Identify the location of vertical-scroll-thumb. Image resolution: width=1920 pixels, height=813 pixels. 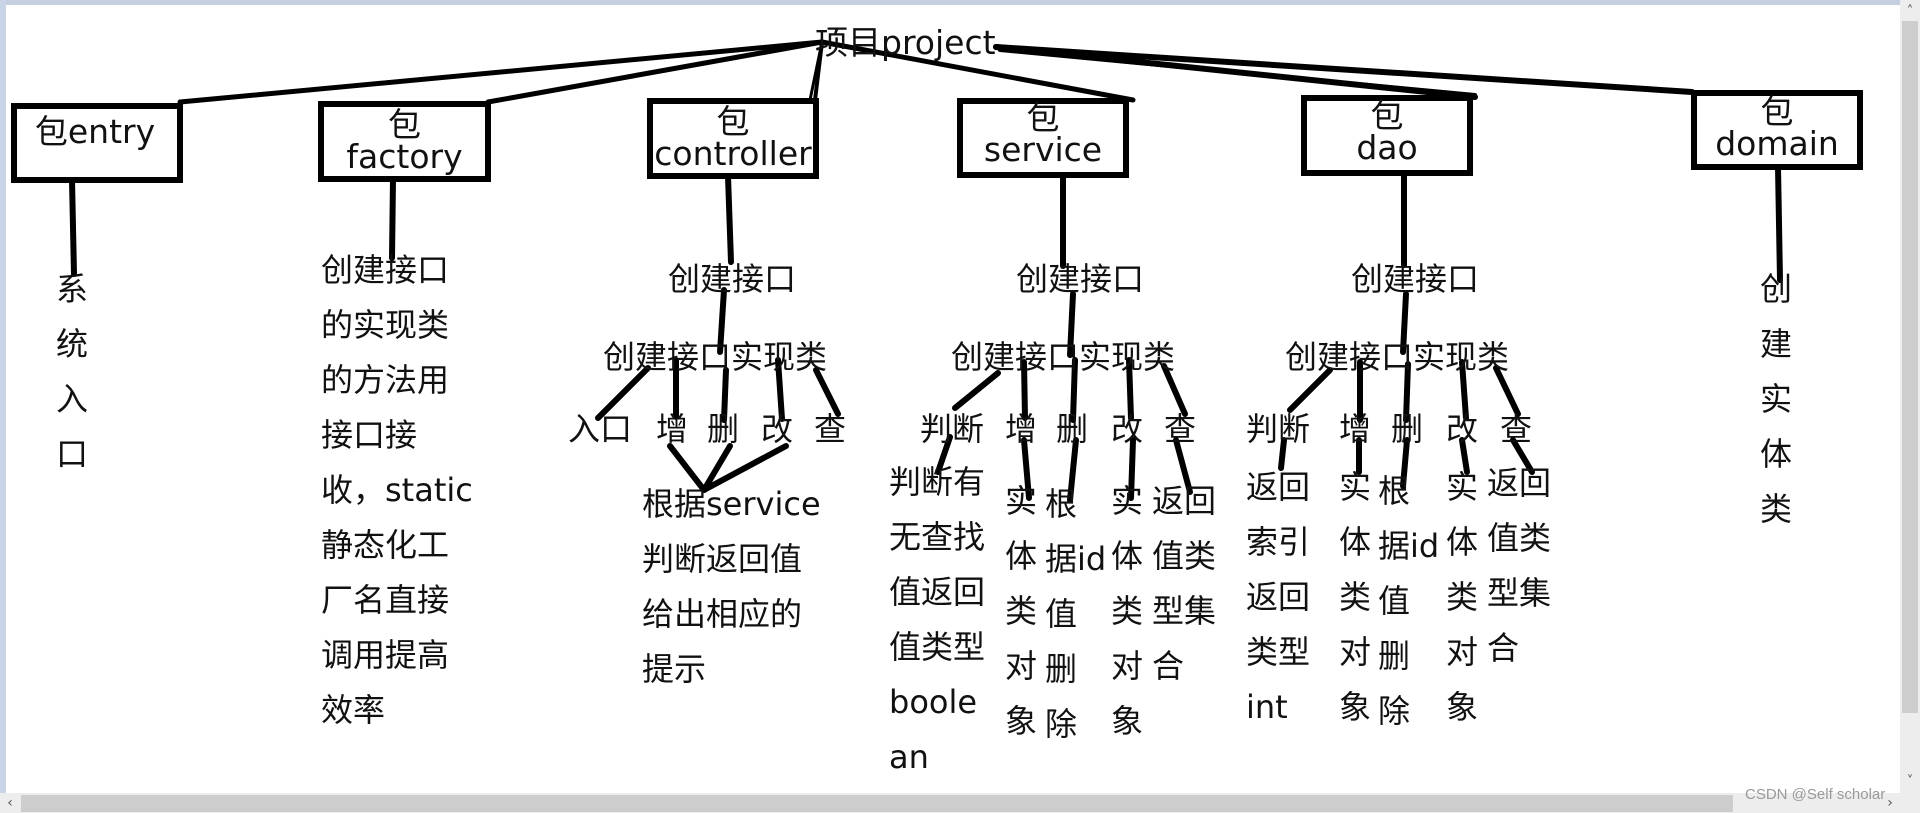
(1910, 367).